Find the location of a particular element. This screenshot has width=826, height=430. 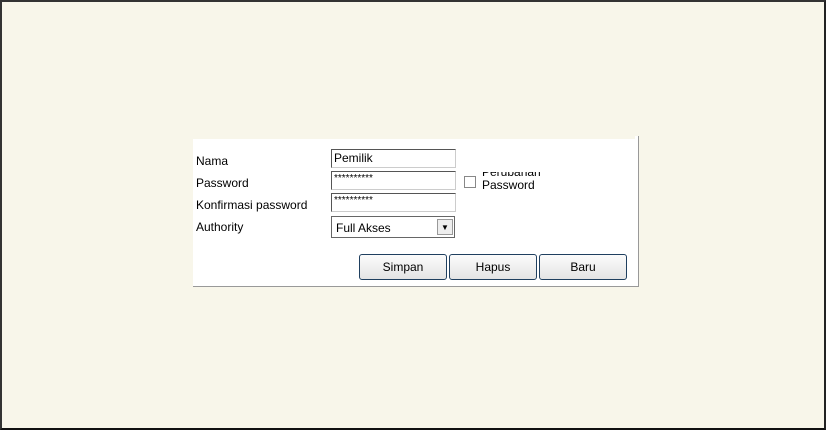

nama-input: Pemilik is located at coordinates (393, 158).